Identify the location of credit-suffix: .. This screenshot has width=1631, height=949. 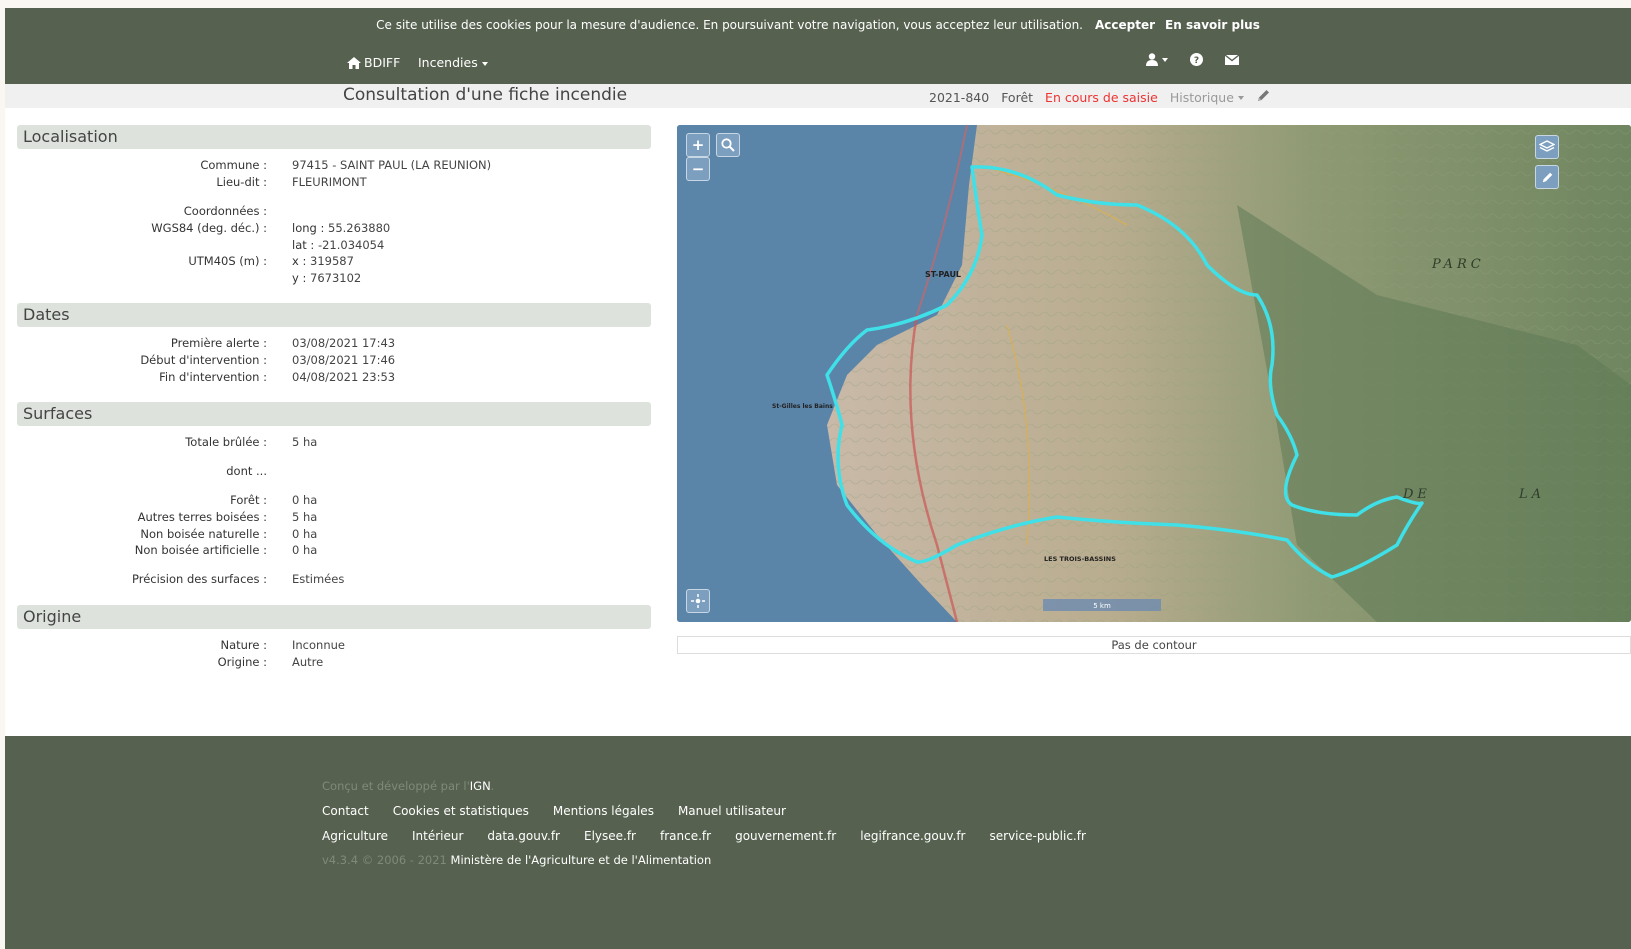
(492, 786).